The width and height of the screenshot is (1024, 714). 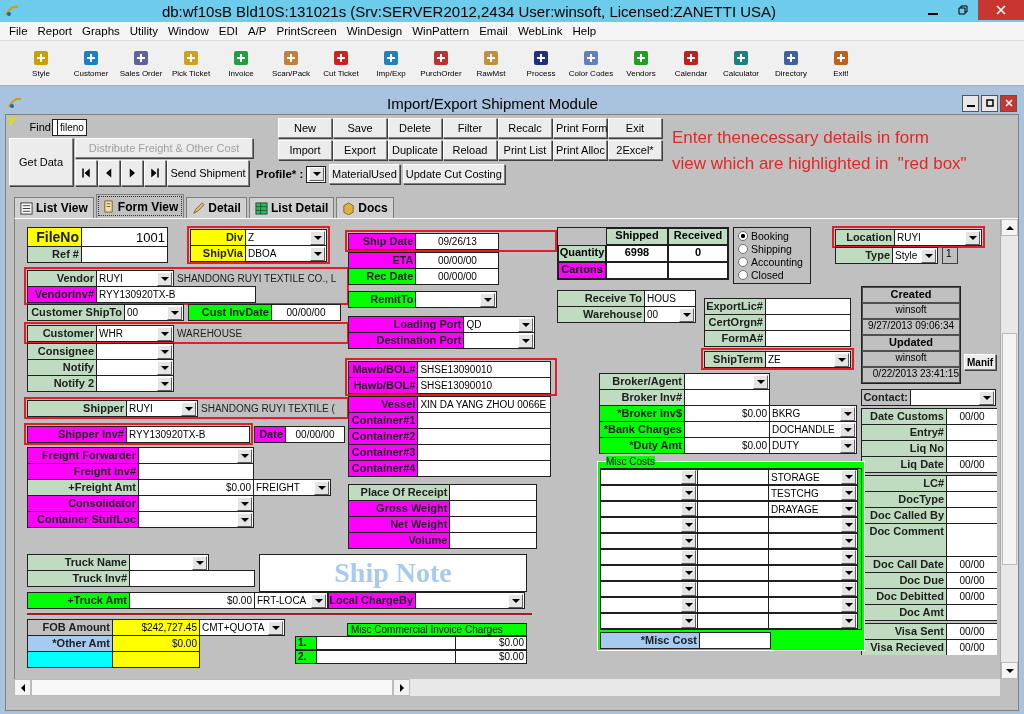 What do you see at coordinates (140, 206) in the screenshot?
I see `tab: Form View` at bounding box center [140, 206].